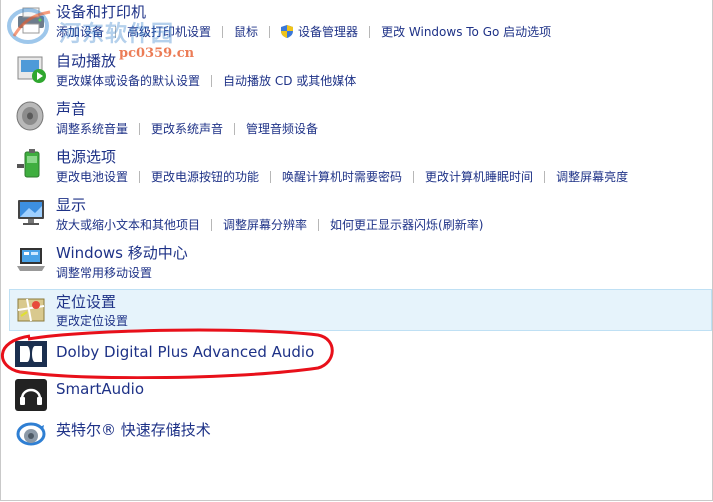 The image size is (713, 502). Describe the element at coordinates (360, 355) in the screenshot. I see `category-dolby: Dolby Digital Plus Advanced Audio` at that location.